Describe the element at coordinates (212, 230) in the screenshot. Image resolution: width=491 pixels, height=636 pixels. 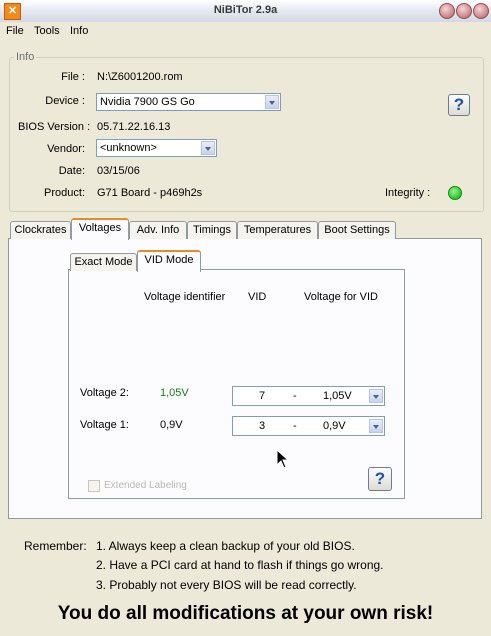
I see `tab-timings: Timings` at that location.